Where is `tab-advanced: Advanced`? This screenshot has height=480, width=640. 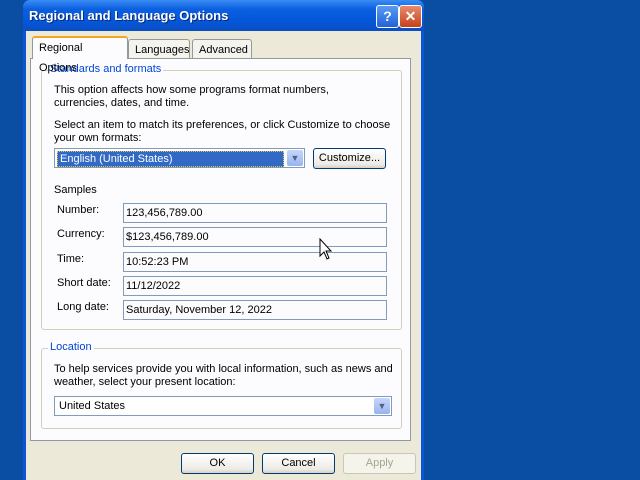 tab-advanced: Advanced is located at coordinates (222, 49).